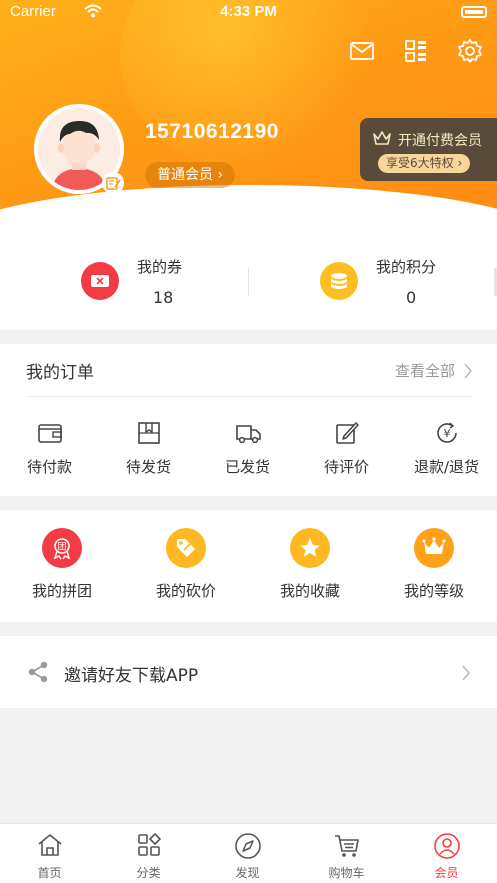  What do you see at coordinates (395, 284) in the screenshot?
I see `points-stat: 我的积分 0` at bounding box center [395, 284].